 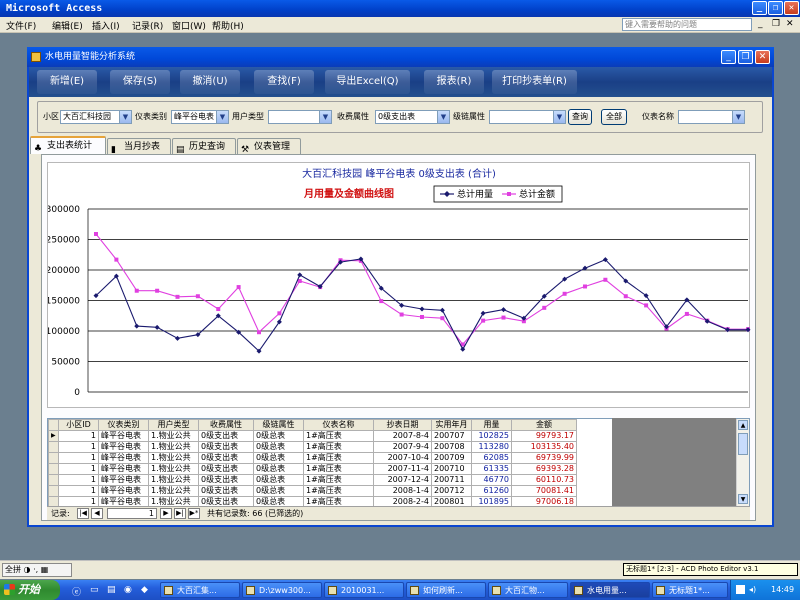 I want to click on find-button: 查找(F), so click(x=284, y=82).